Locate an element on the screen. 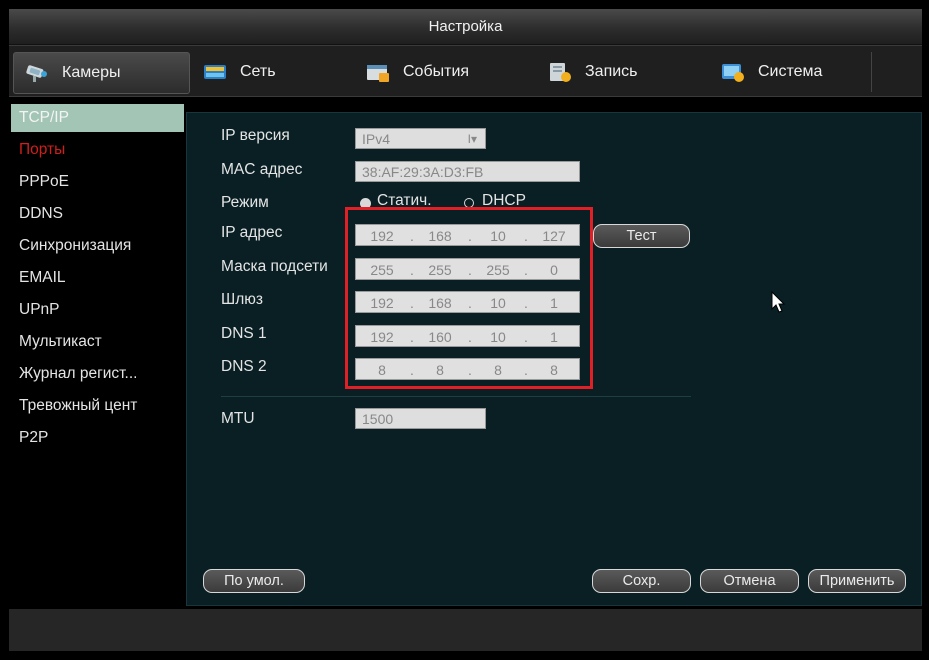  subnet-mask-label: Маска подсети is located at coordinates (274, 266).